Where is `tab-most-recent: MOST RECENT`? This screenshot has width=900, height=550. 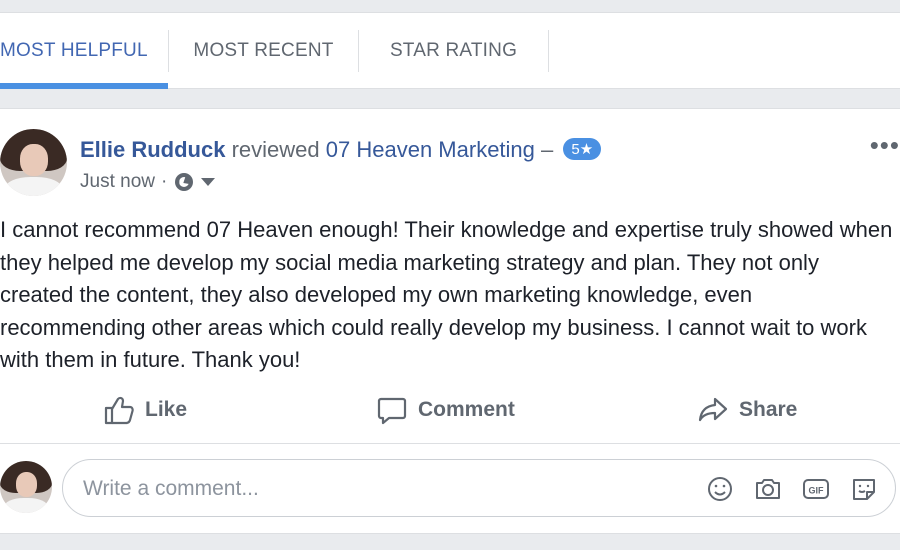 tab-most-recent: MOST RECENT is located at coordinates (263, 51).